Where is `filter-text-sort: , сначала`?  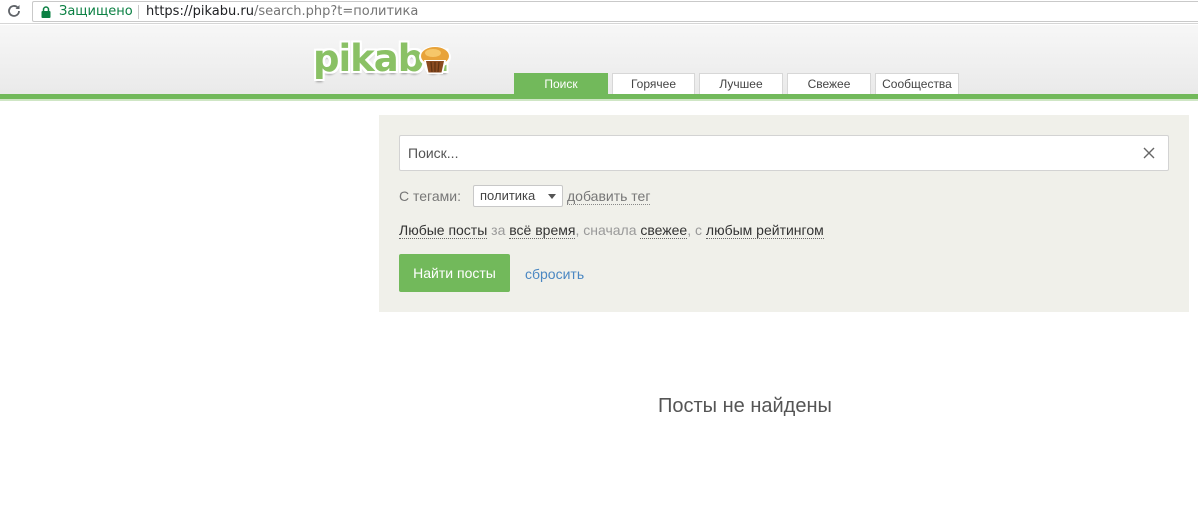
filter-text-sort: , сначала is located at coordinates (608, 230).